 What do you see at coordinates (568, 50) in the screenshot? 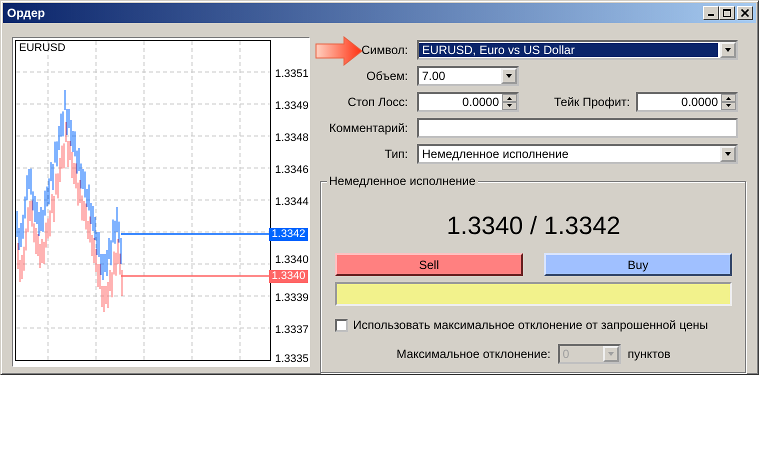
I see `field-value: EURUSD, Euro vs US Dollar` at bounding box center [568, 50].